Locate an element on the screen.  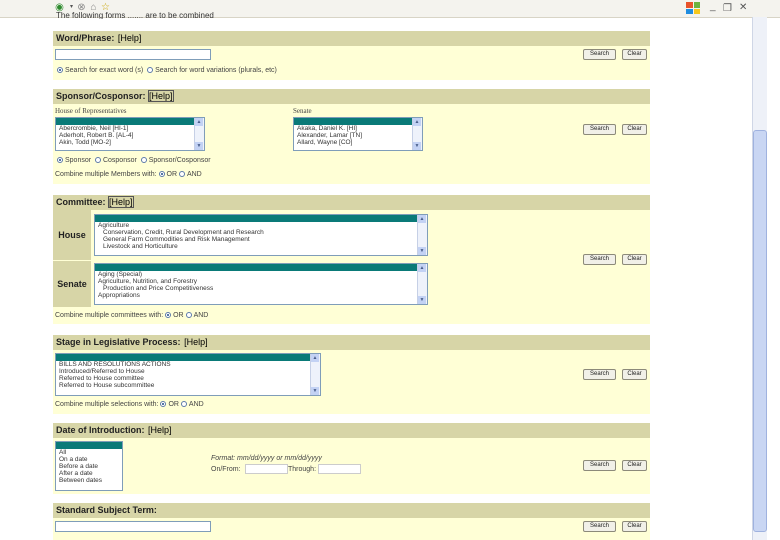
committee-help-link: [Help] is located at coordinates (121, 202).